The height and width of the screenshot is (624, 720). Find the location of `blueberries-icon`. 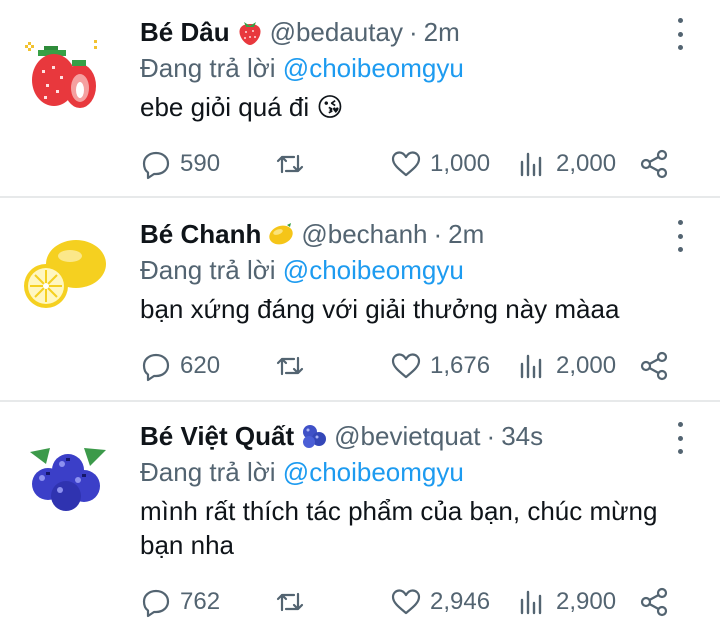

blueberries-icon is located at coordinates (315, 436).